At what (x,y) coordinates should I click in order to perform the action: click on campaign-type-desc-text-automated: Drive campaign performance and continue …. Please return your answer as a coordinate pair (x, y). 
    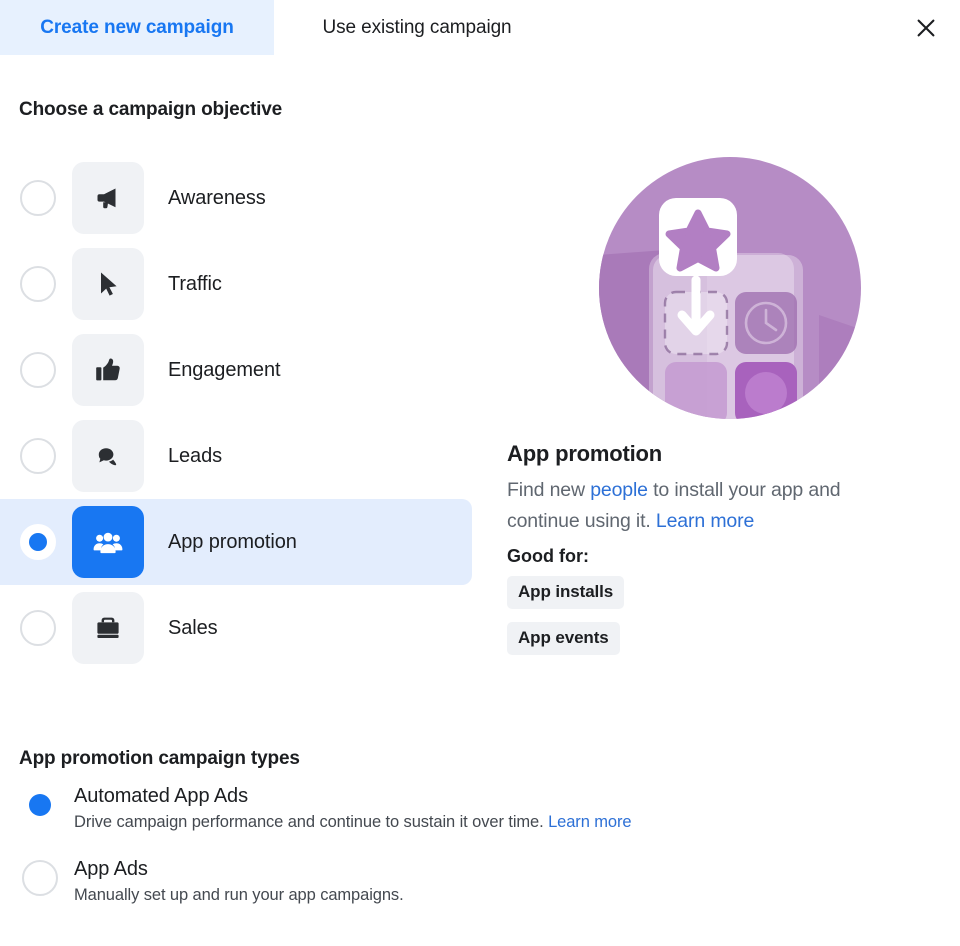
    Looking at the image, I should click on (311, 822).